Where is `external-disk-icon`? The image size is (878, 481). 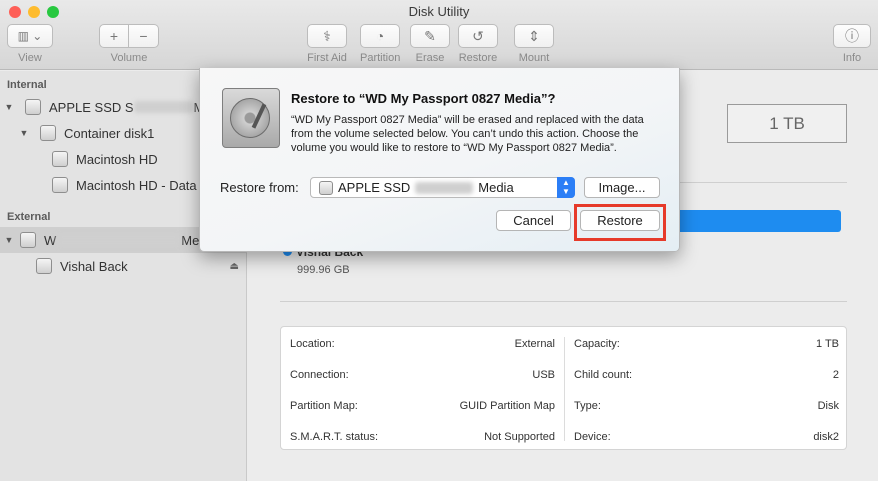 external-disk-icon is located at coordinates (28, 240).